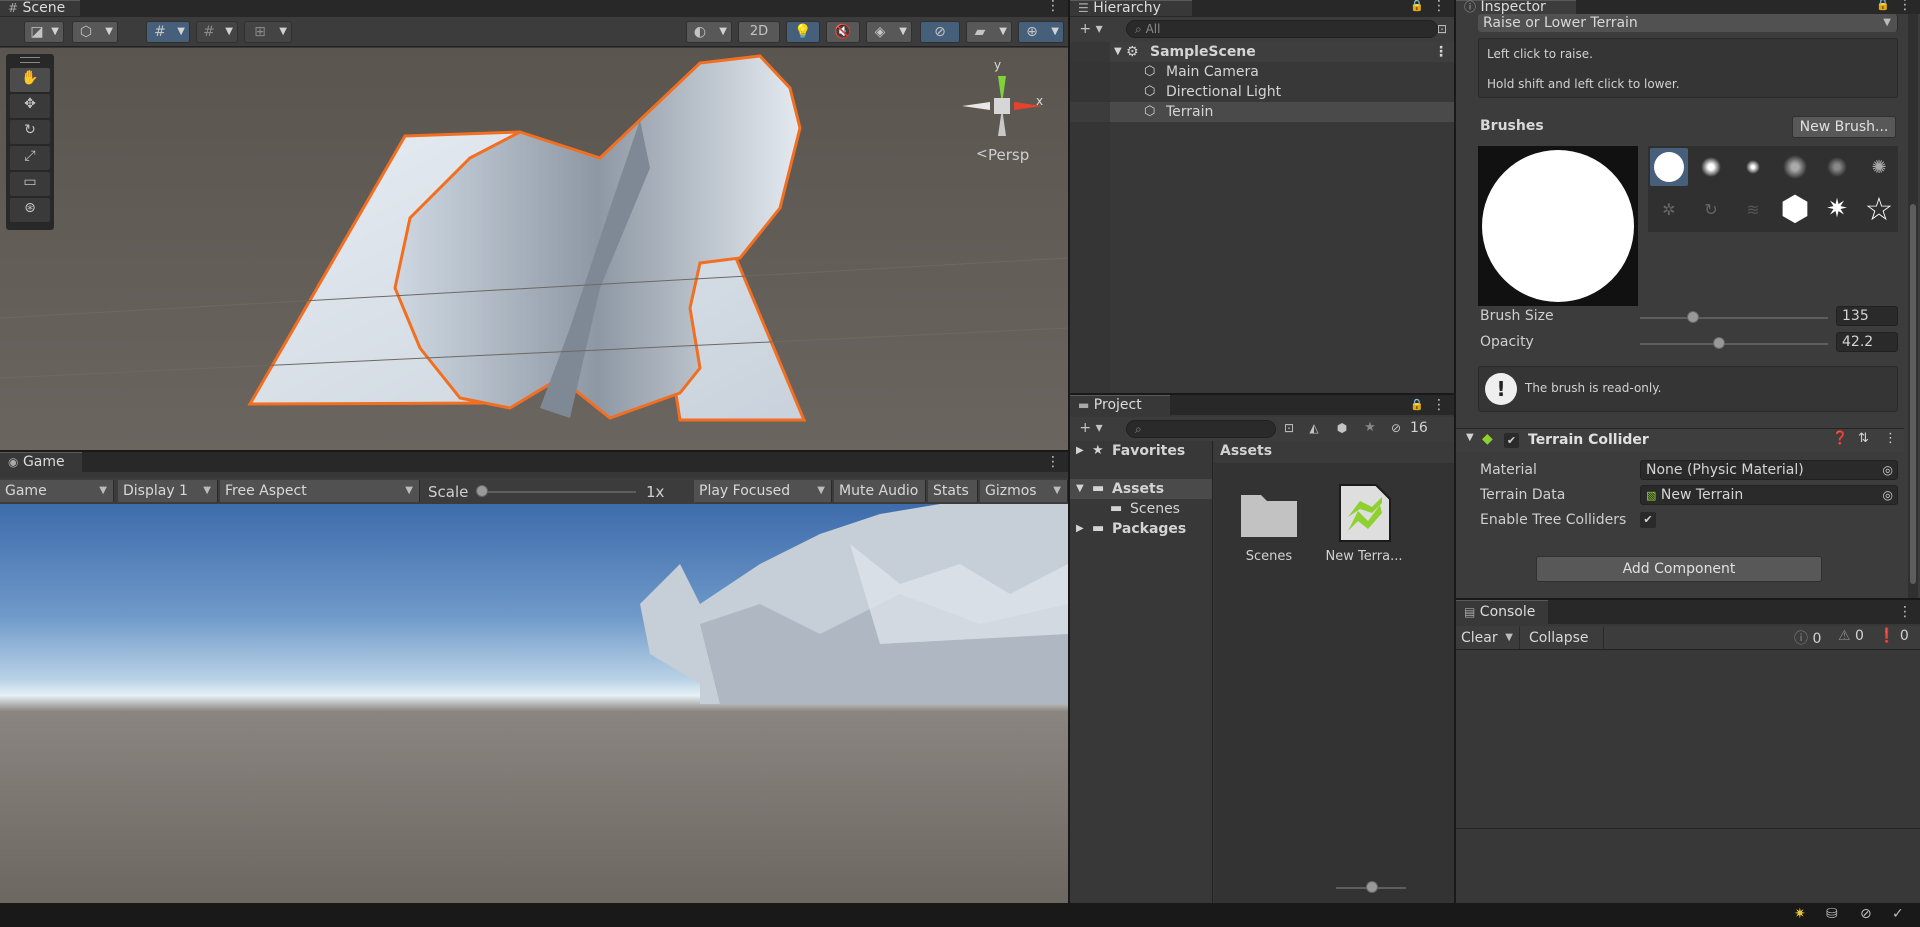 This screenshot has height=927, width=1920. Describe the element at coordinates (843, 32) in the screenshot. I see `audio-toggle-button: 🔇` at that location.